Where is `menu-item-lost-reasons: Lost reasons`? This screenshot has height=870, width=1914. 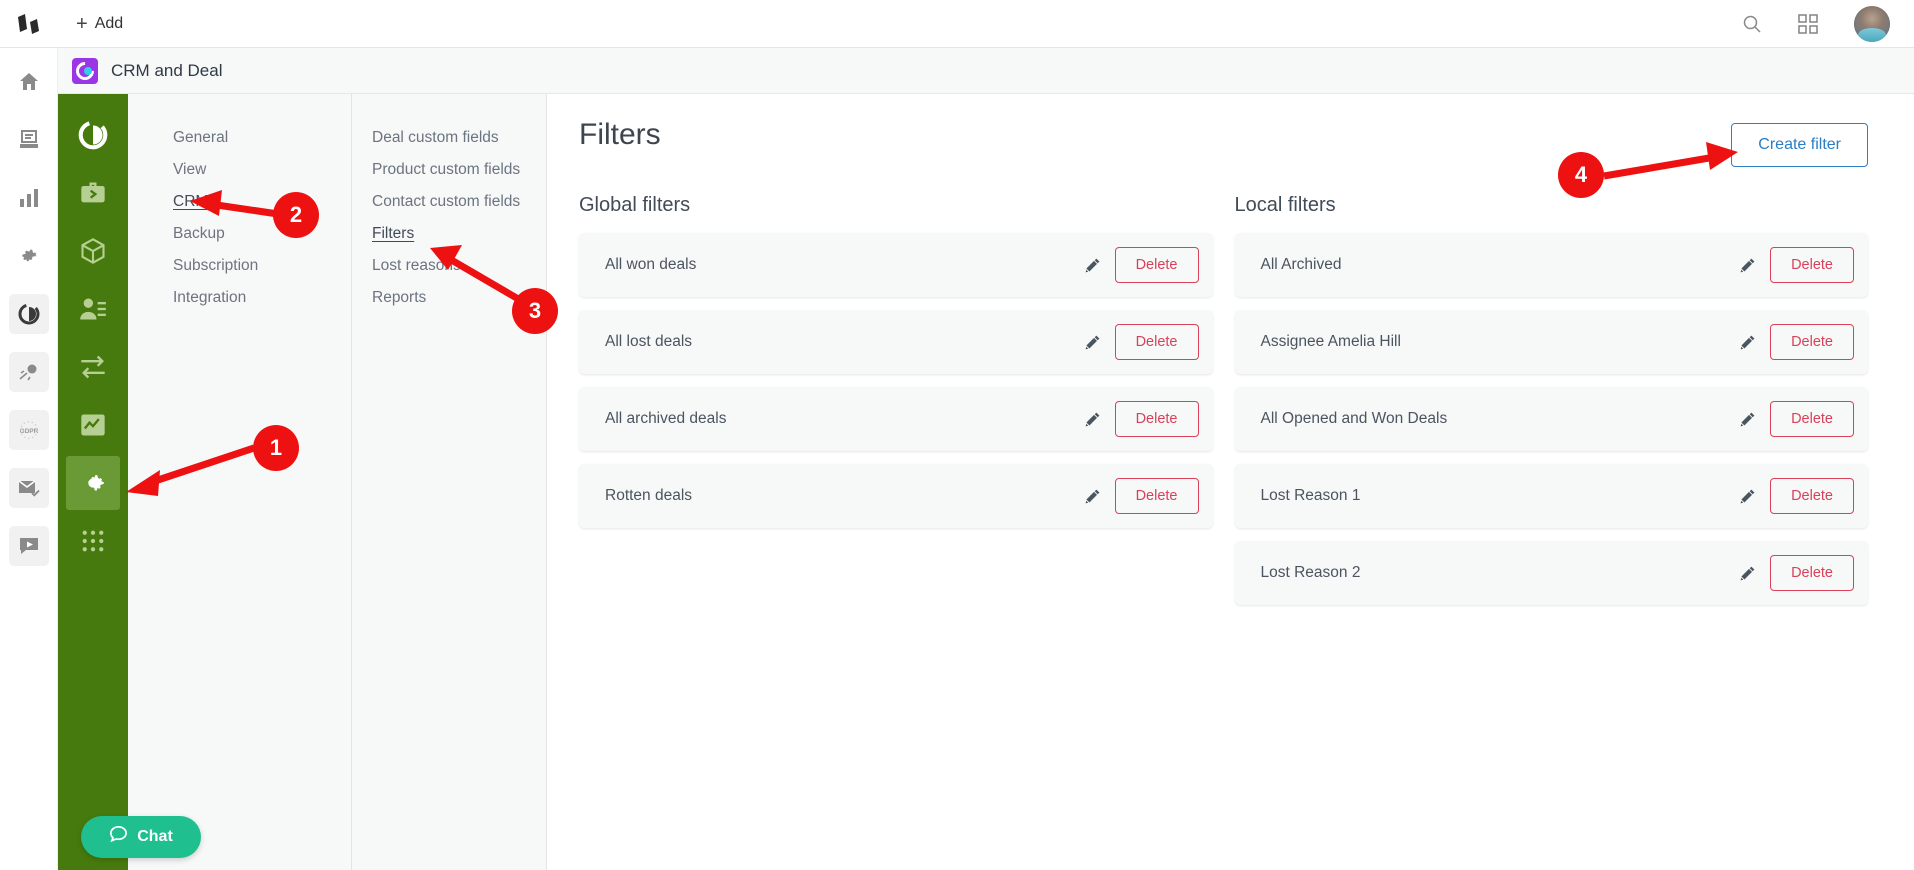 menu-item-lost-reasons: Lost reasons is located at coordinates (449, 266).